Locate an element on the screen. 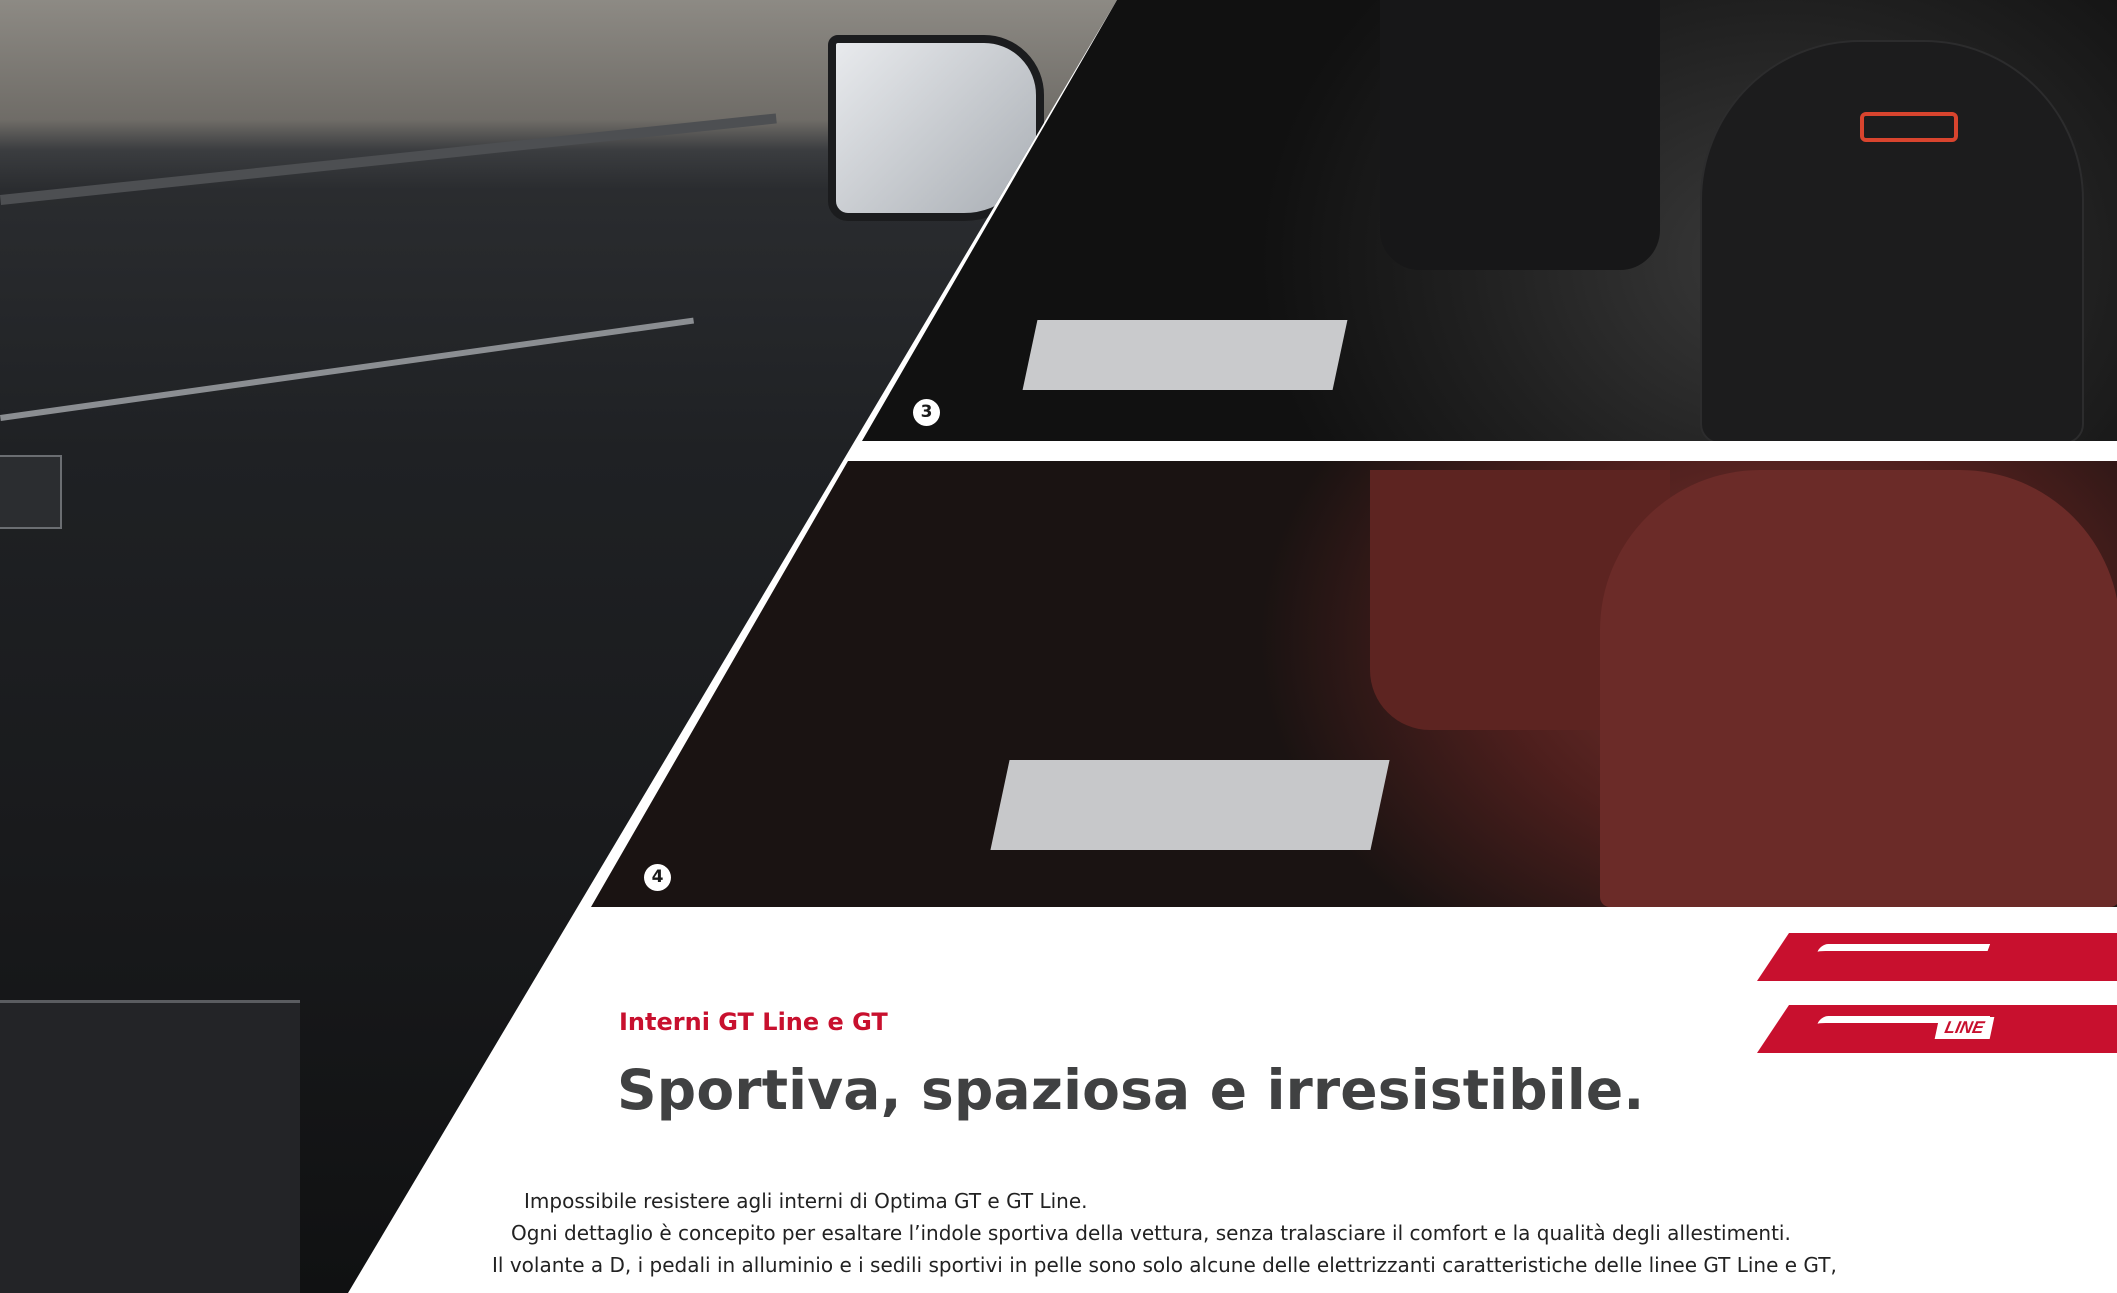 This screenshot has height=1293, width=2117. dashboard-chrome-line is located at coordinates (347, 369).